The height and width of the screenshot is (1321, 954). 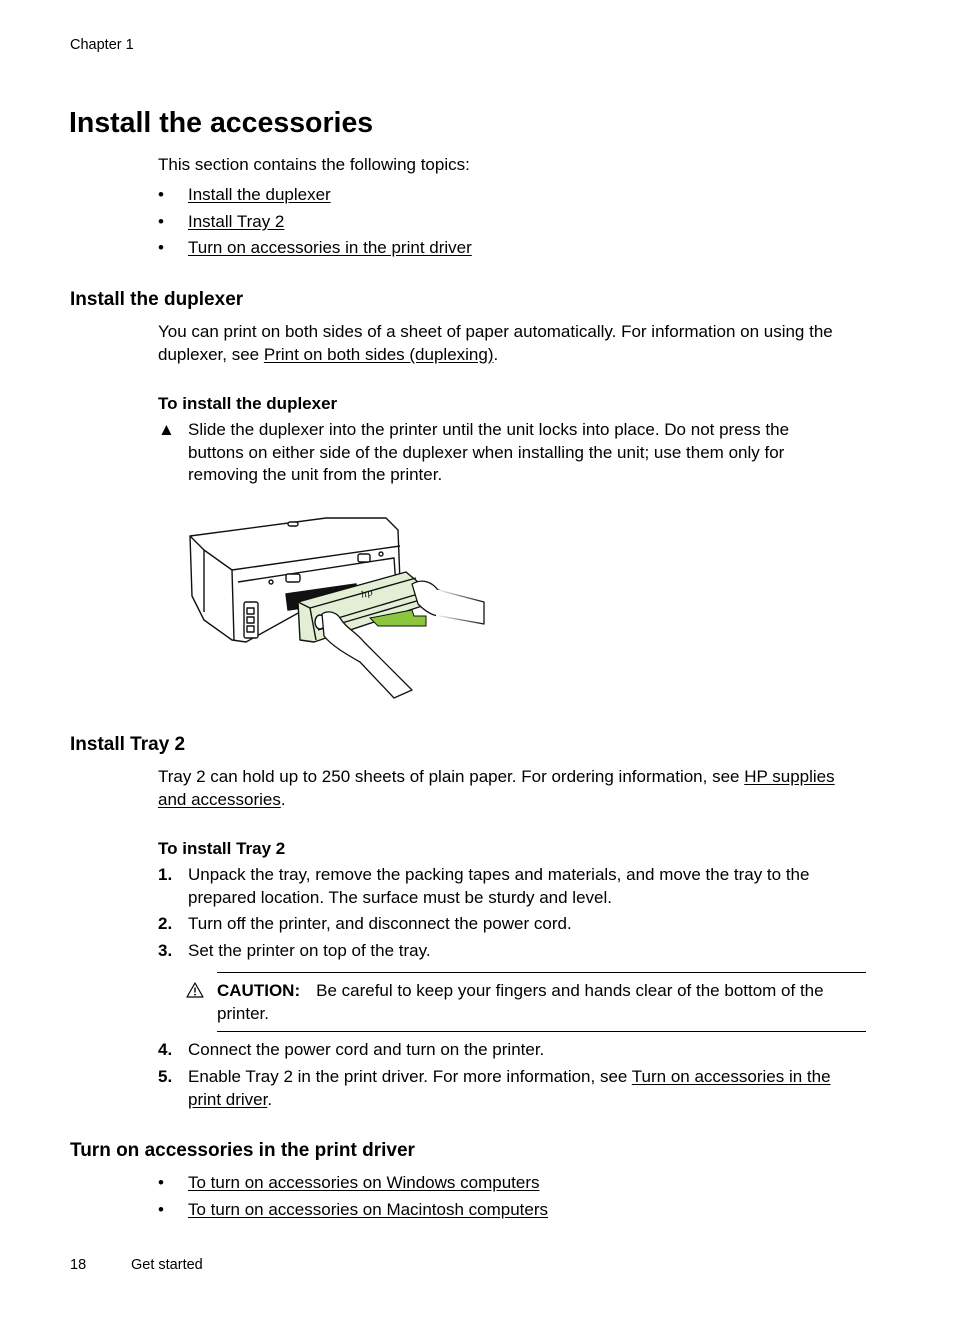 What do you see at coordinates (222, 848) in the screenshot?
I see `procedure-title-tray2: To install Tray 2` at bounding box center [222, 848].